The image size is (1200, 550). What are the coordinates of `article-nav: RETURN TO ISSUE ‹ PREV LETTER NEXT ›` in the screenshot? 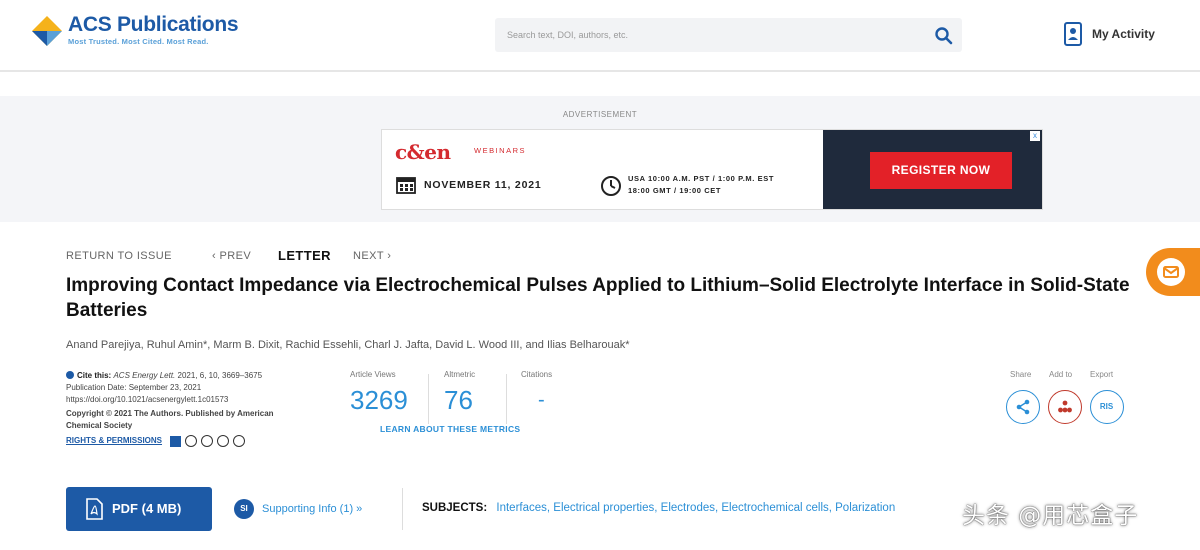 It's located at (228, 255).